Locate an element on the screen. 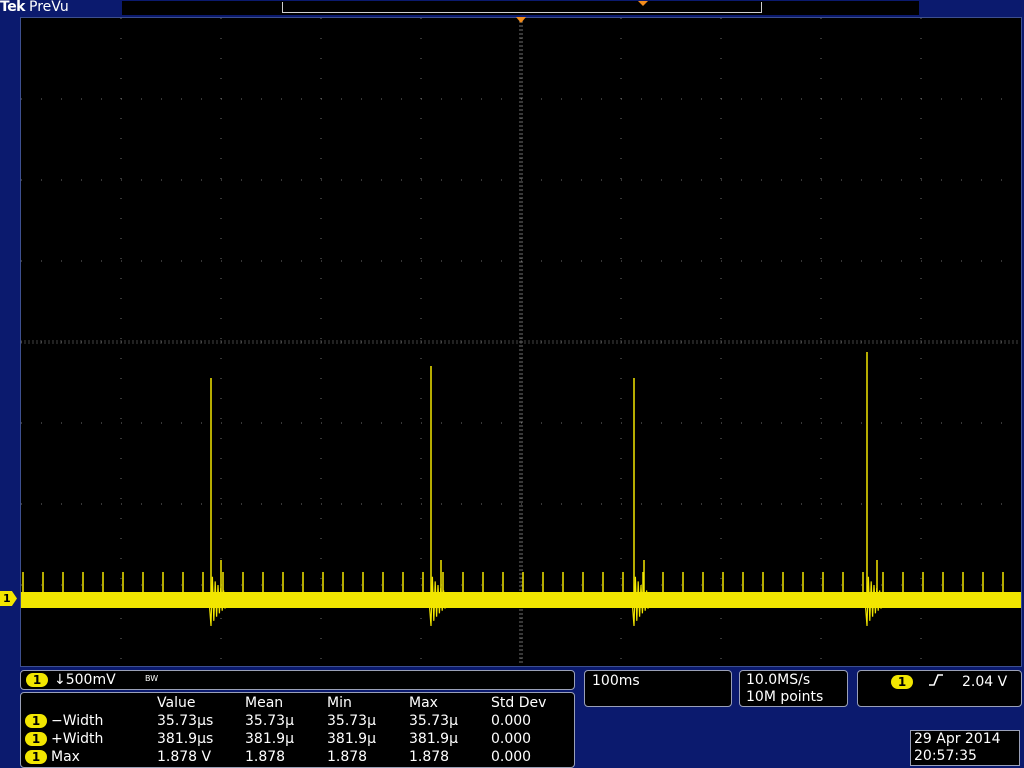 Image resolution: width=1024 pixels, height=768 pixels. measurement-mean: 1.878 is located at coordinates (265, 757).